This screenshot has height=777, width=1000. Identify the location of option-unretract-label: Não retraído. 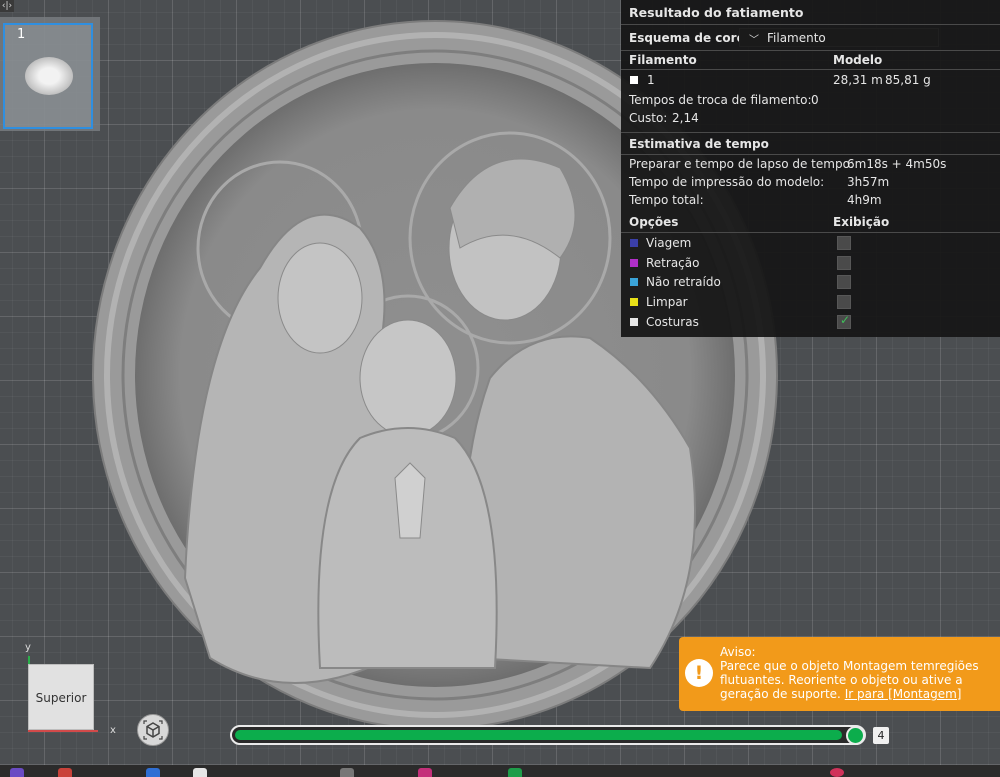
(683, 282).